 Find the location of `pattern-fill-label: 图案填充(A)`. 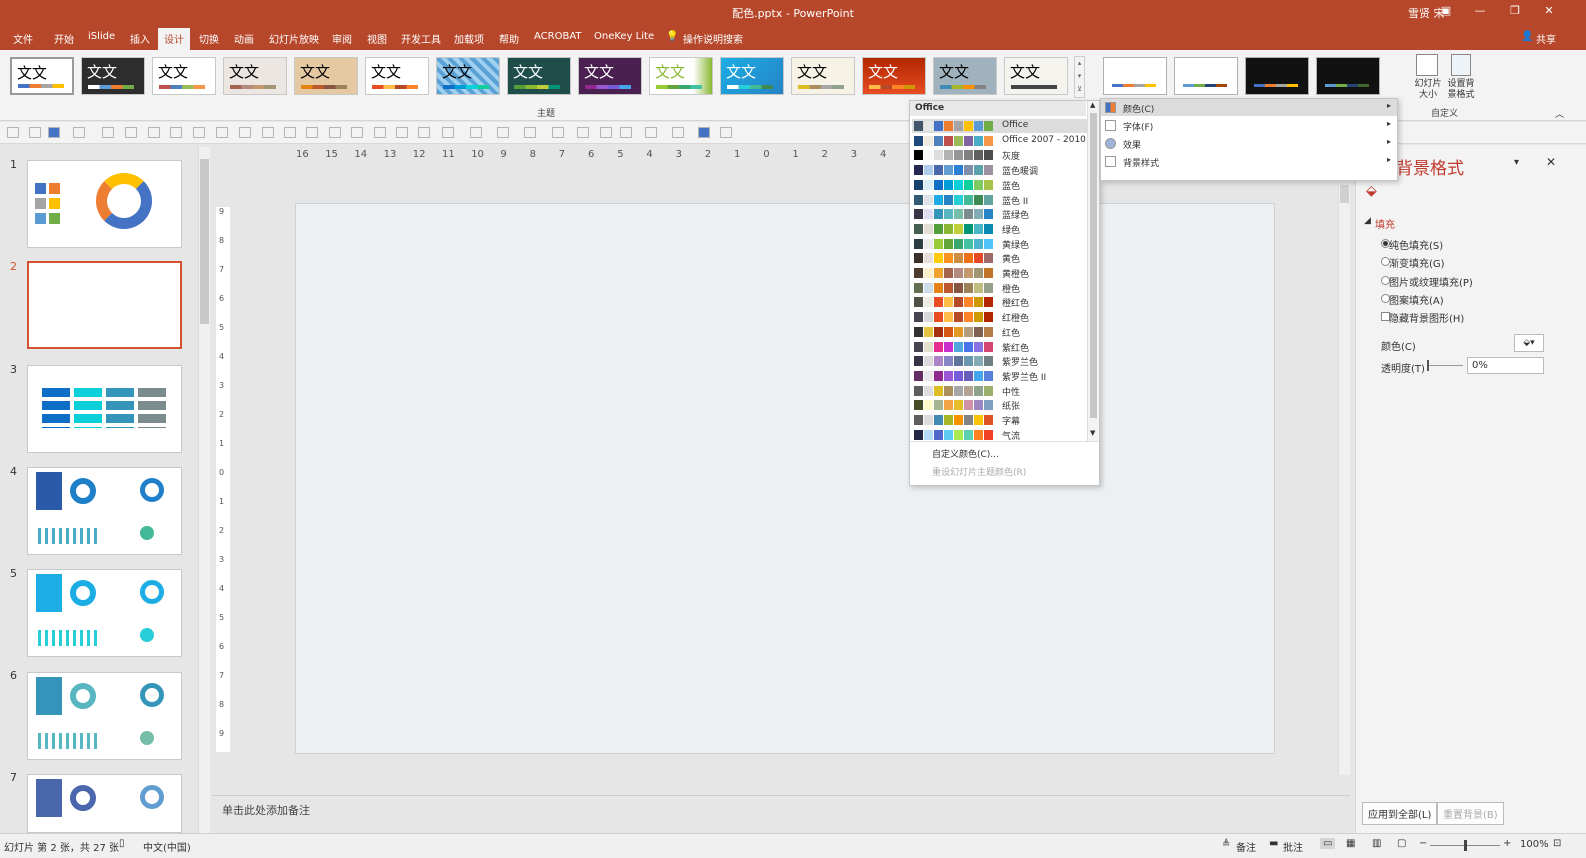

pattern-fill-label: 图案填充(A) is located at coordinates (1416, 299).